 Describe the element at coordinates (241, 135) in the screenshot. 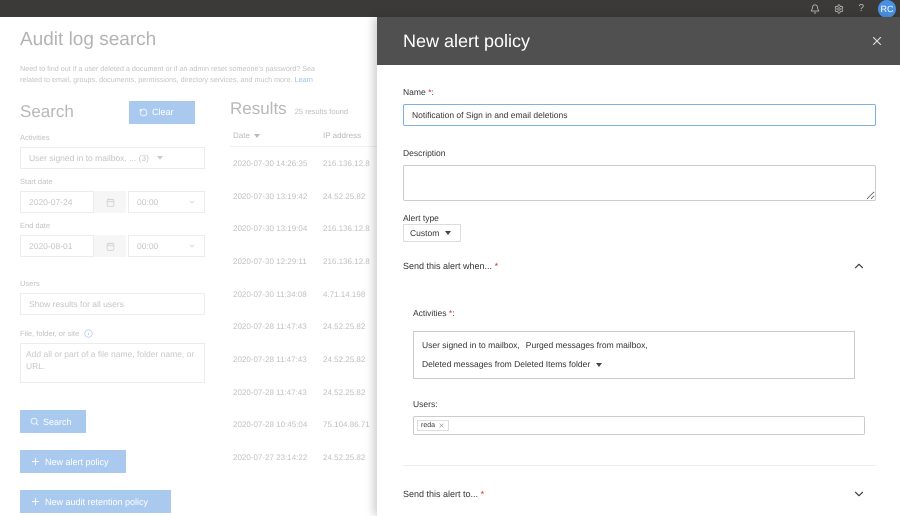

I see `column-header: Date` at that location.